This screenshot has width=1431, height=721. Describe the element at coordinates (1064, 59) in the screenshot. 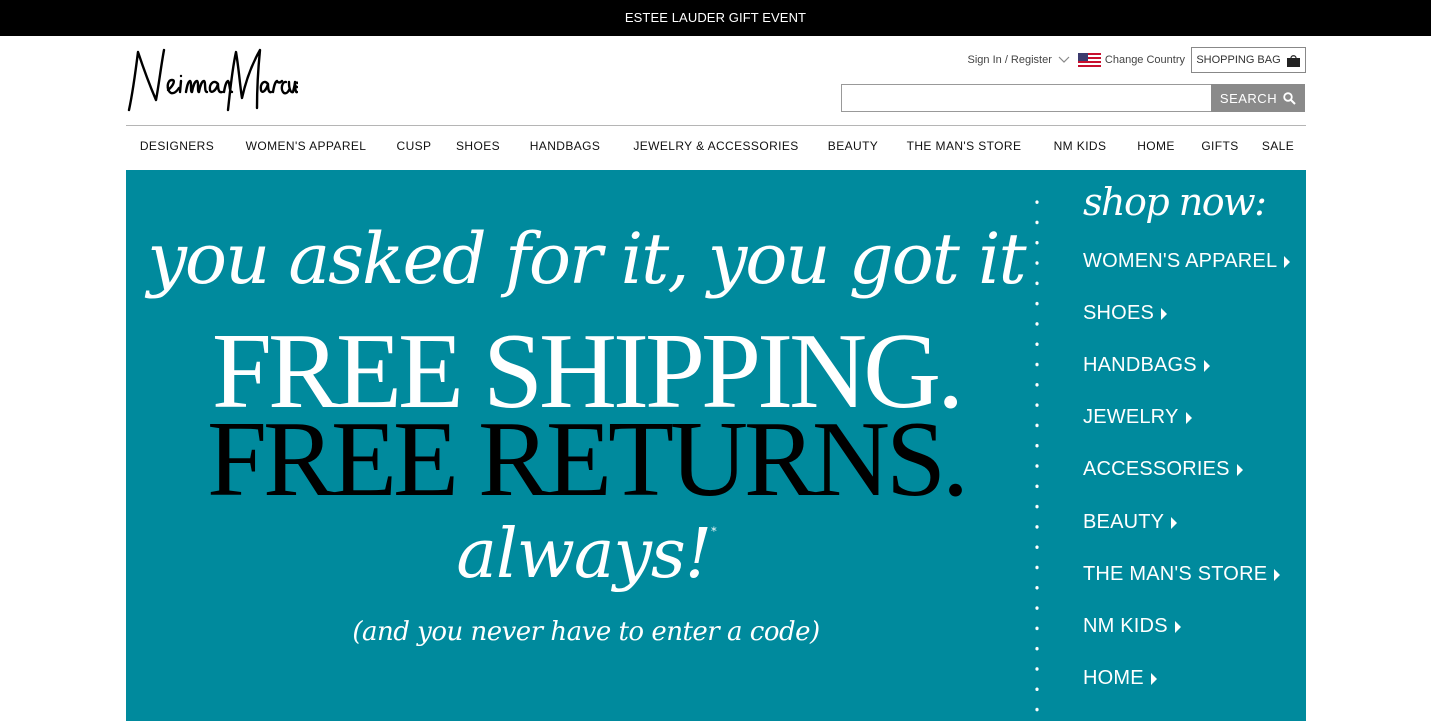

I see `chevron-down-icon` at that location.